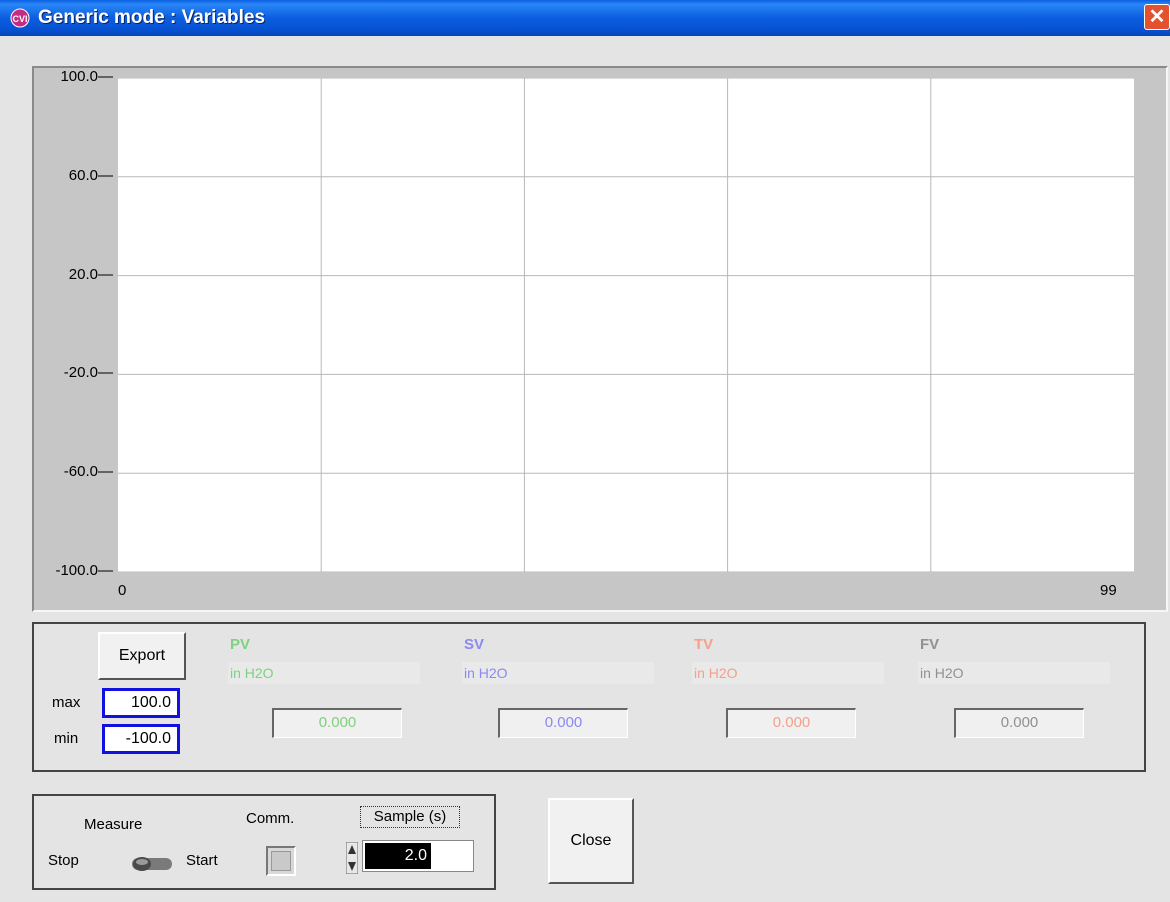 This screenshot has width=1170, height=902. I want to click on x-tick-label: 0, so click(122, 590).